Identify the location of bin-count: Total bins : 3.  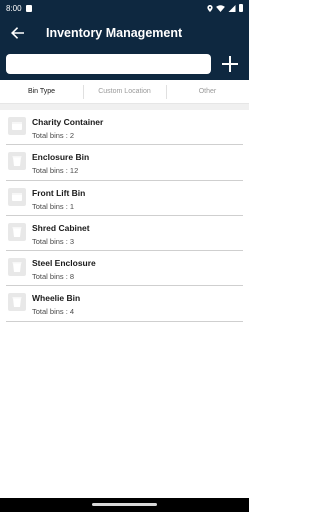
(53, 241).